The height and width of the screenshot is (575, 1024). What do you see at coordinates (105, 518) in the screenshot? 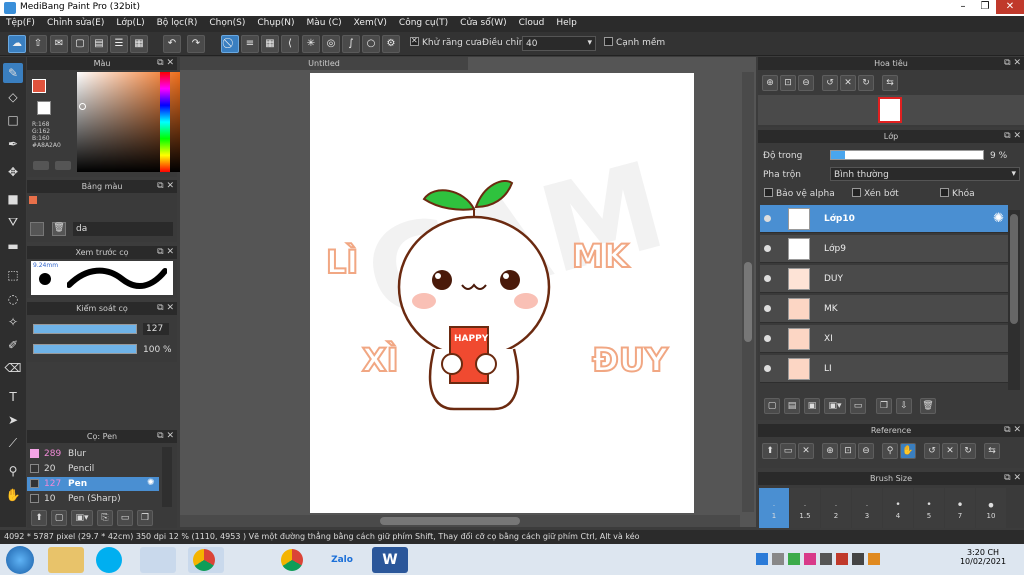
I see `copy-brush-icon: ⎘` at bounding box center [105, 518].